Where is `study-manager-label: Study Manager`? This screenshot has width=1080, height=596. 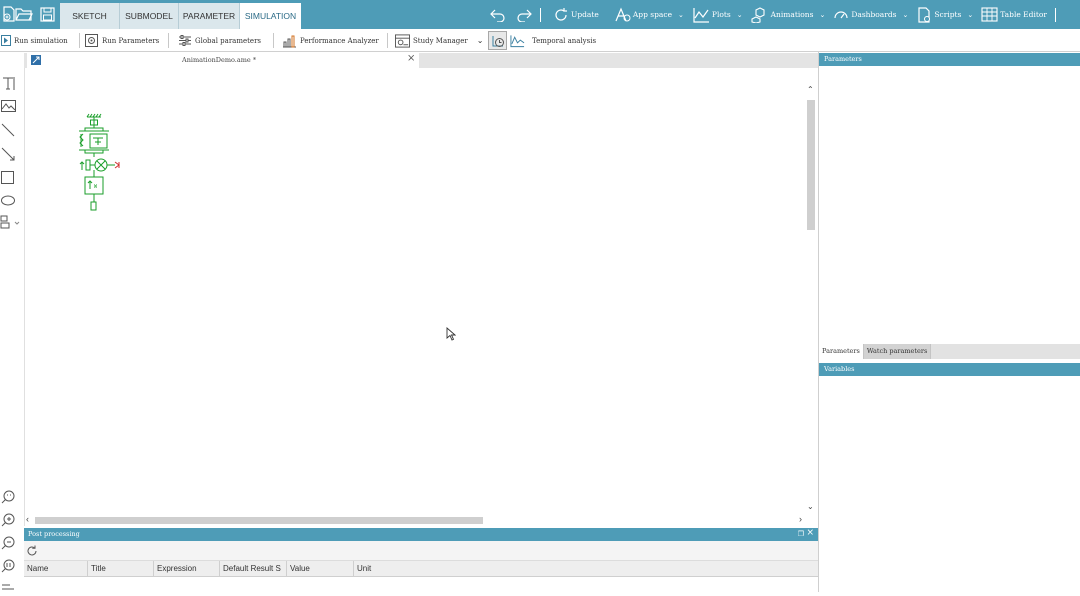
study-manager-label: Study Manager is located at coordinates (440, 40).